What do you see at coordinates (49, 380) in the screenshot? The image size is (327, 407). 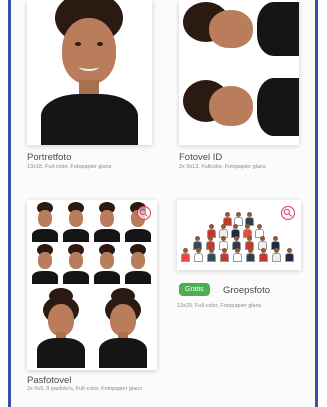 I see `product-title: Pasfotovel` at bounding box center [49, 380].